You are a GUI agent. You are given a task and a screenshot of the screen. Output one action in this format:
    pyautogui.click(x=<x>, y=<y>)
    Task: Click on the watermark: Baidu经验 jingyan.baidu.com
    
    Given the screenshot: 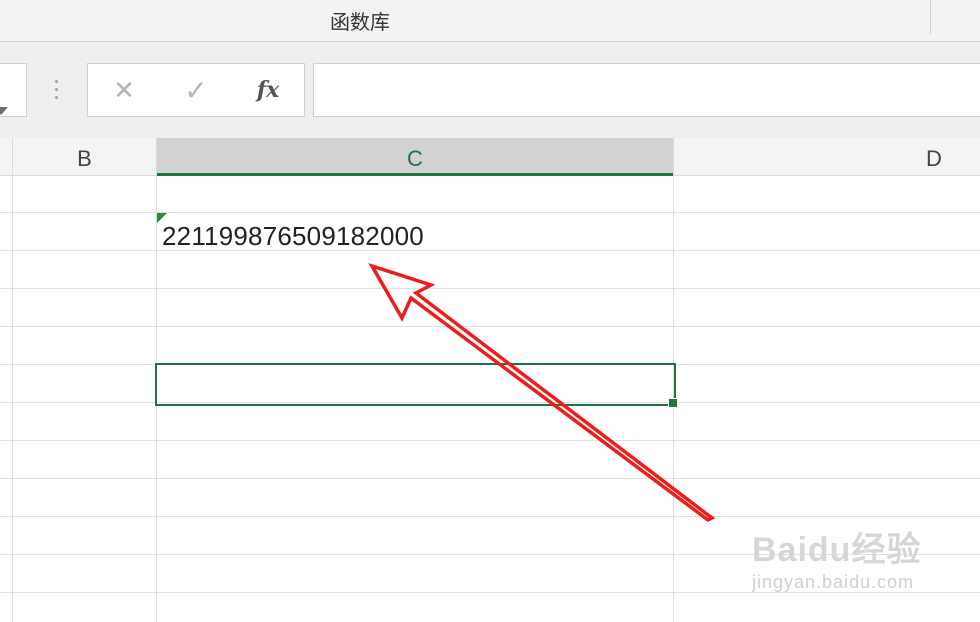 What is the action you would take?
    pyautogui.click(x=837, y=557)
    